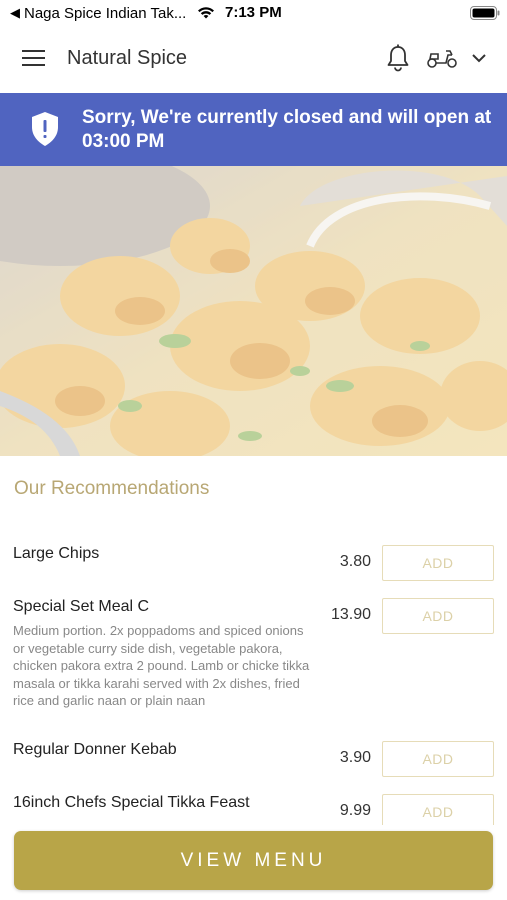  What do you see at coordinates (81, 606) in the screenshot?
I see `item-name: Special Set Meal C` at bounding box center [81, 606].